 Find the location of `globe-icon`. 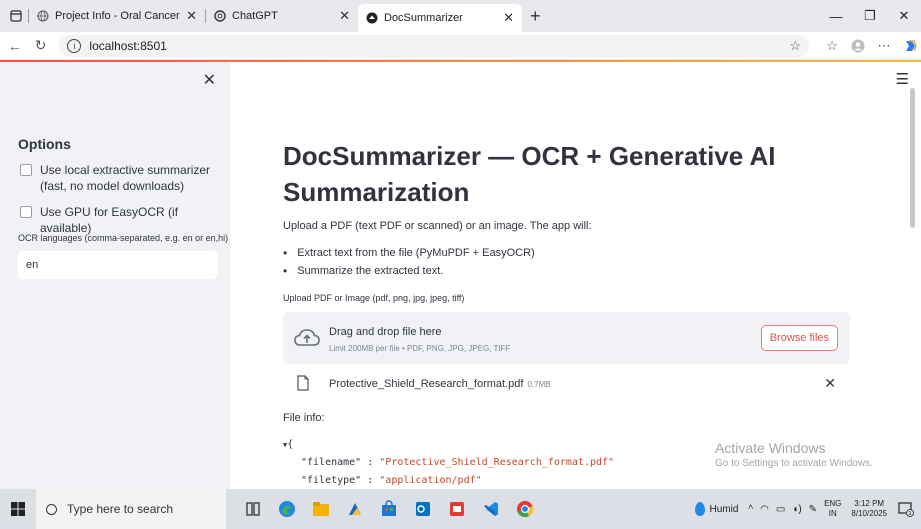

globe-icon is located at coordinates (43, 16).